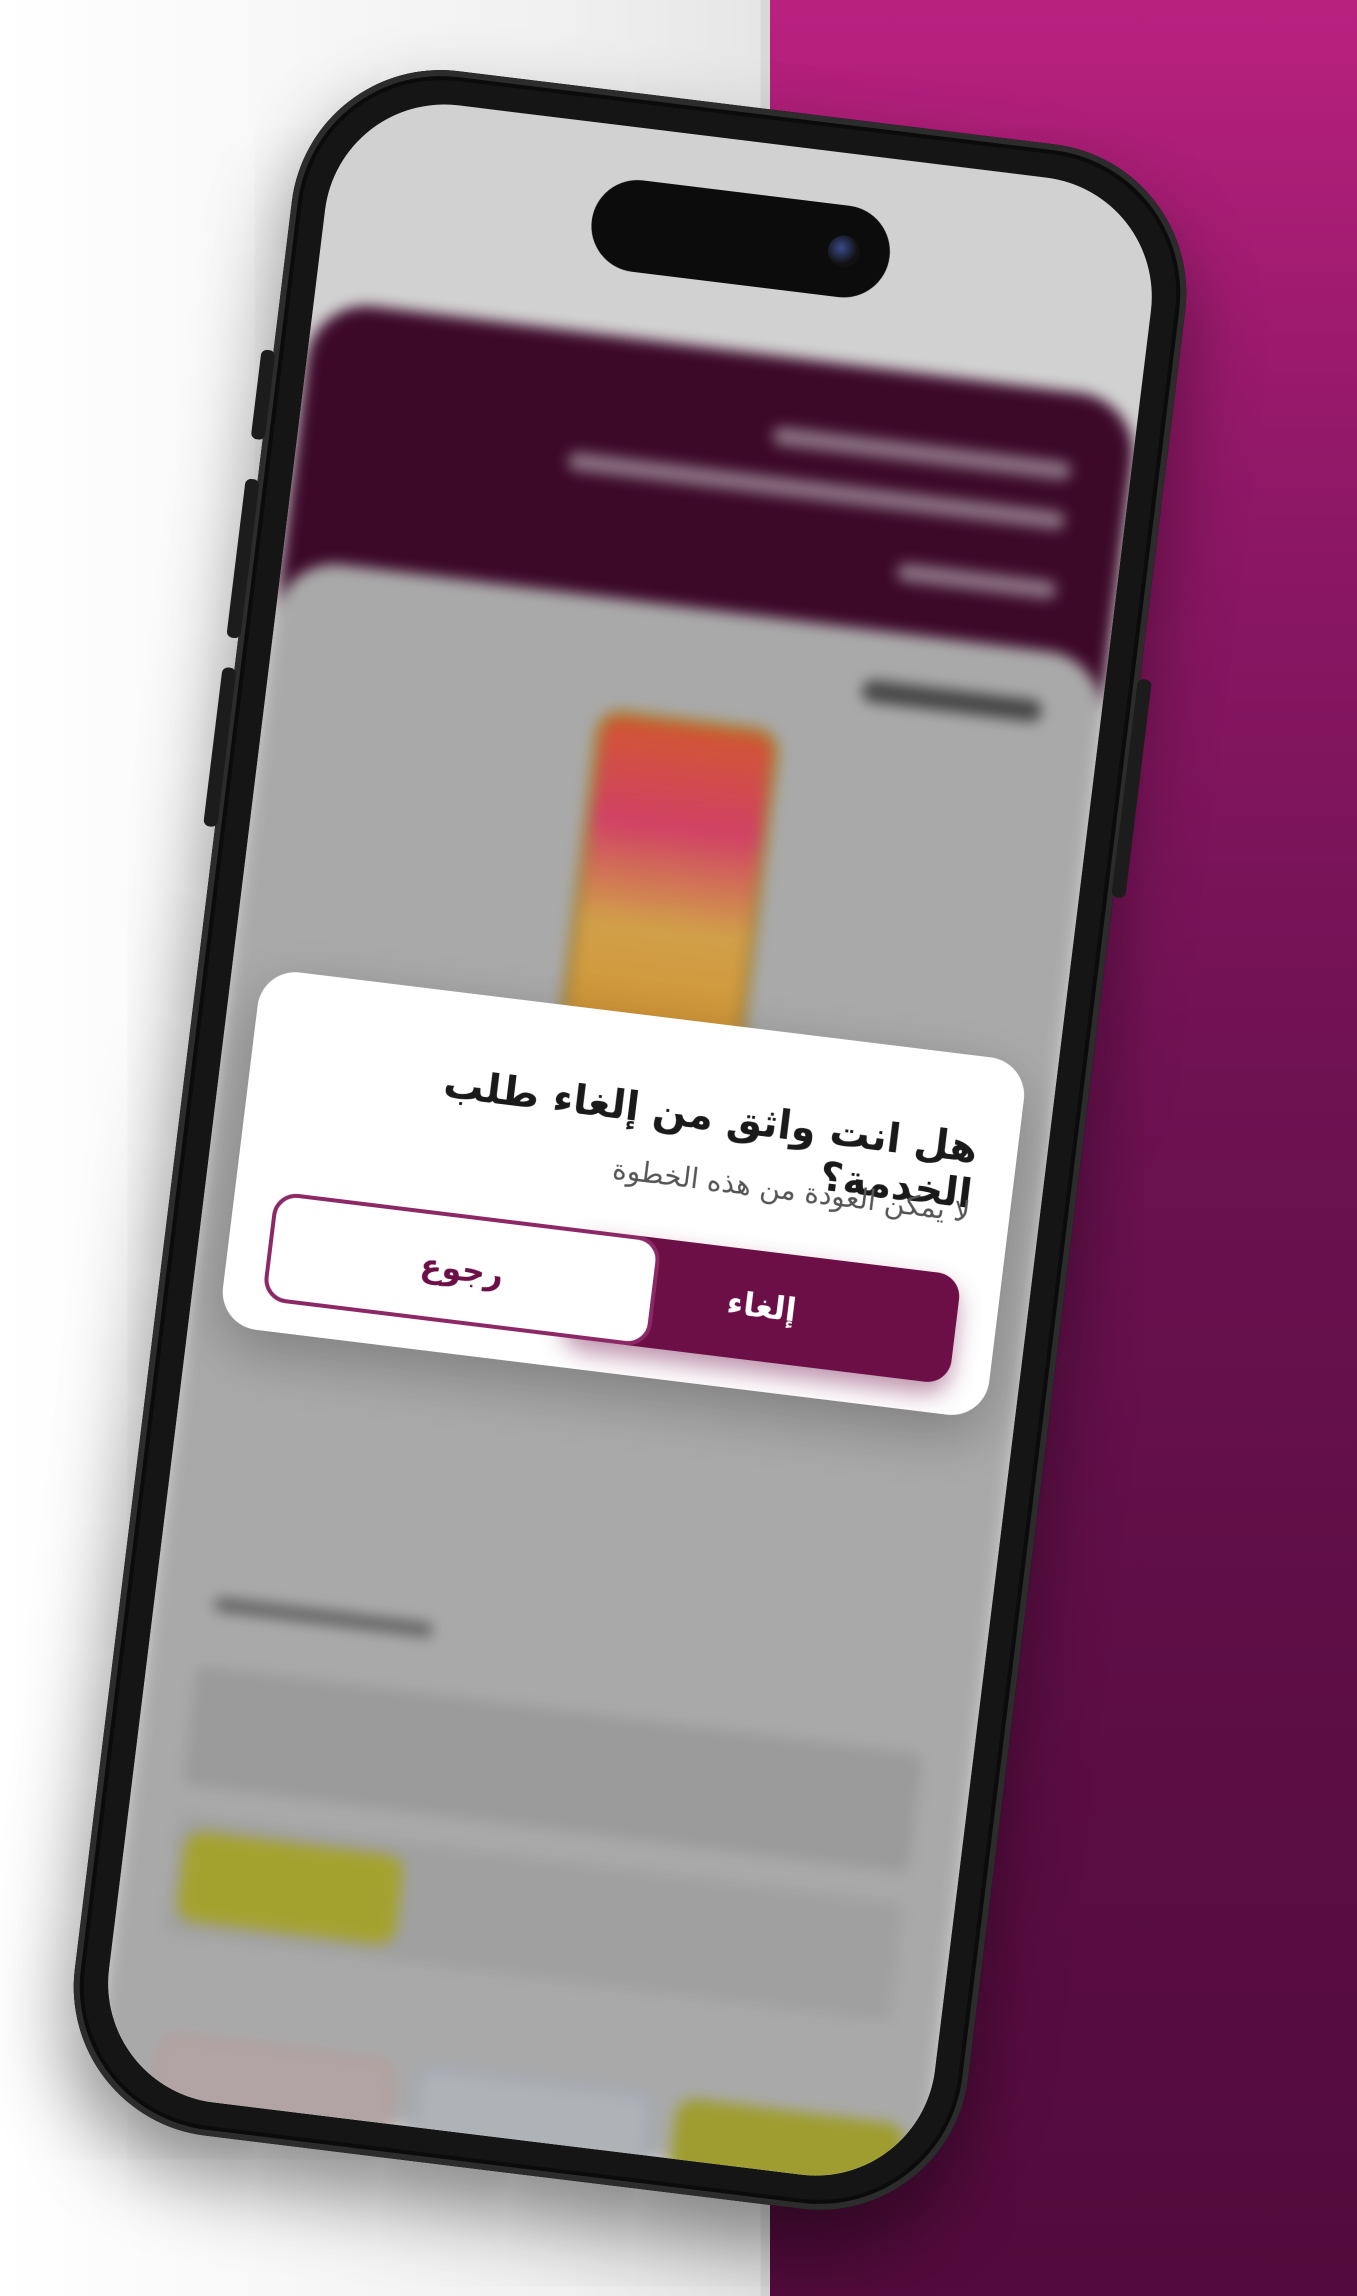 The image size is (1357, 2296). I want to click on back-button: رجوع, so click(462, 1269).